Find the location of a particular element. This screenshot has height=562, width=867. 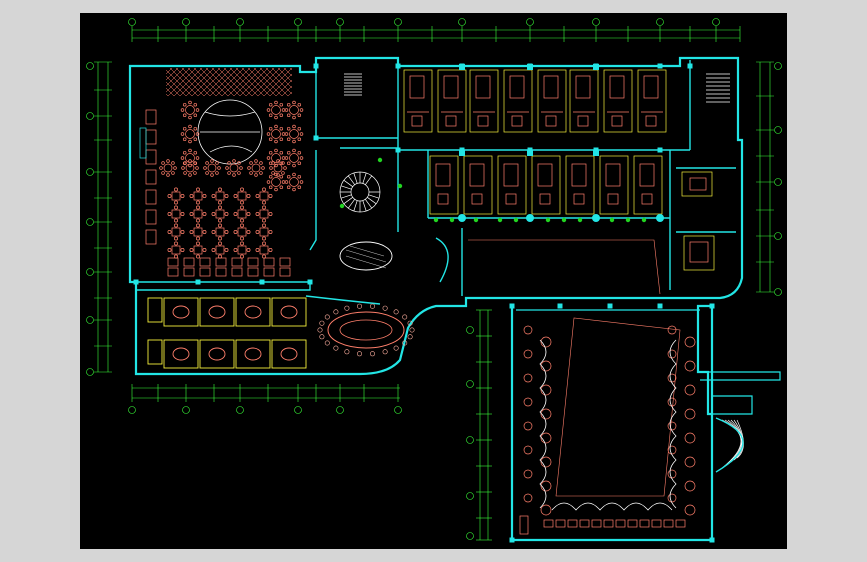

large-hall-seating is located at coordinates (607, 430).